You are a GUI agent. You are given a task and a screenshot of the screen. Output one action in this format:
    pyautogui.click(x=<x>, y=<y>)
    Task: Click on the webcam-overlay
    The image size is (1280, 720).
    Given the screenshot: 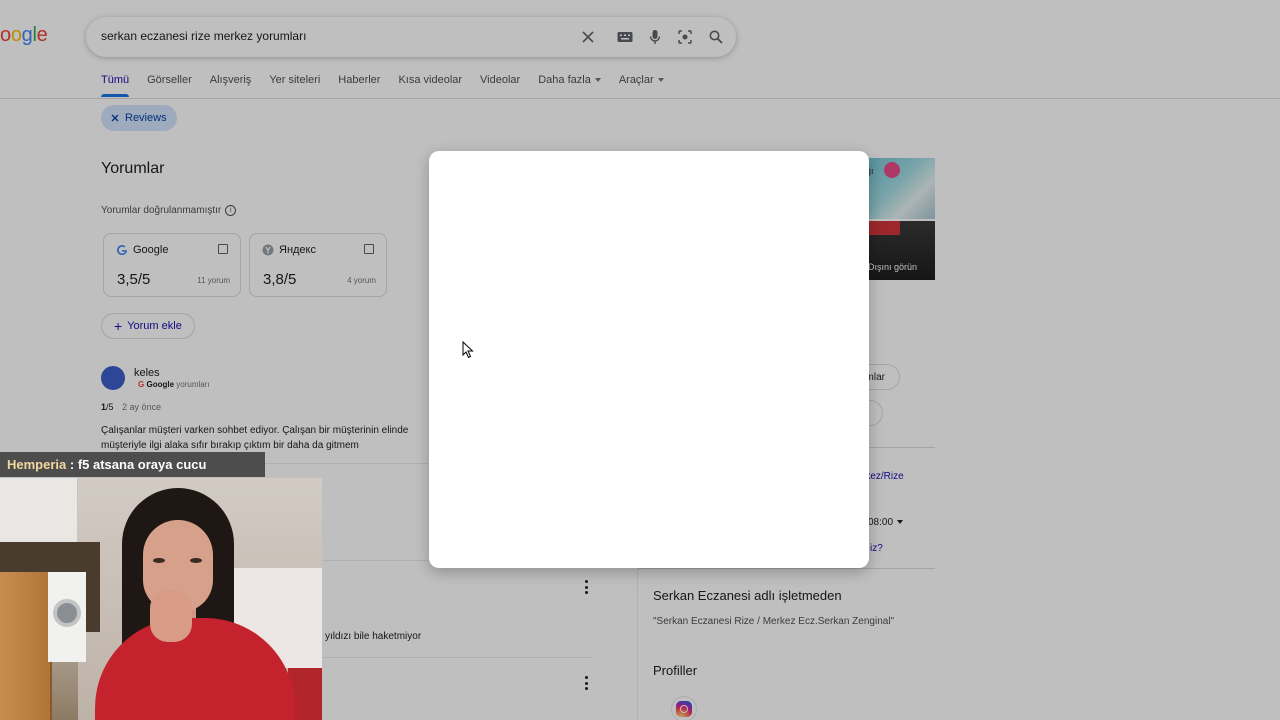 What is the action you would take?
    pyautogui.click(x=161, y=599)
    